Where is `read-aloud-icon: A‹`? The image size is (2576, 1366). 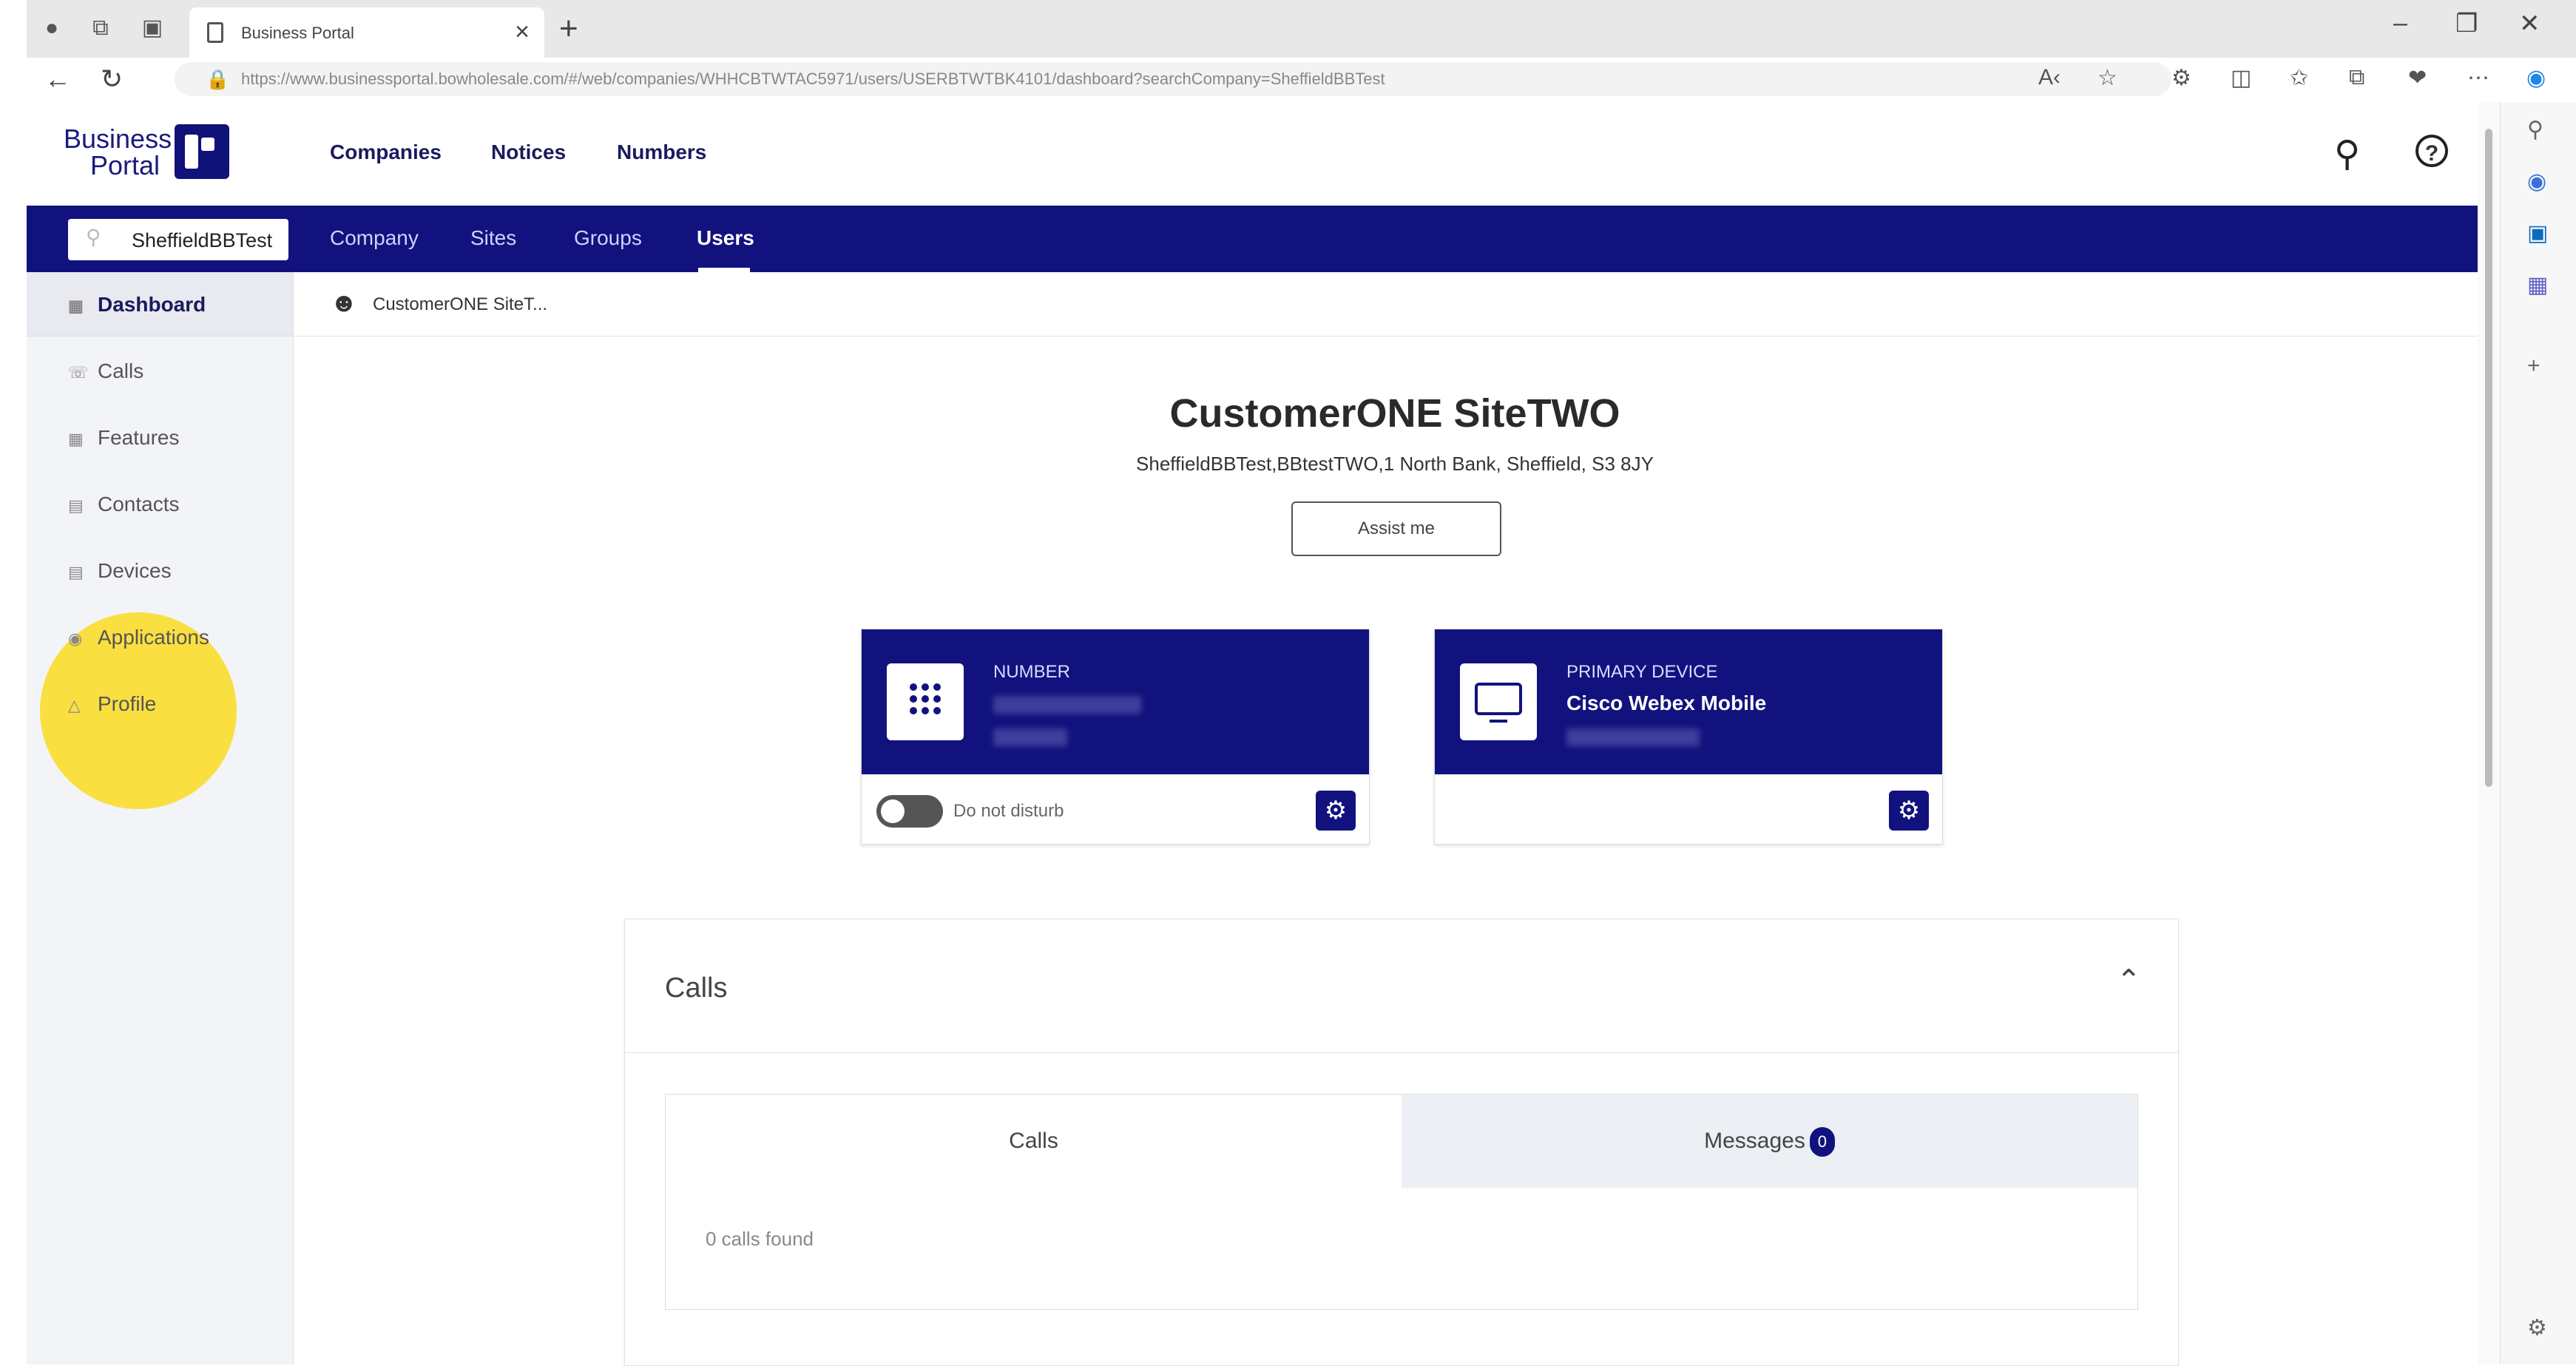
read-aloud-icon: A‹ is located at coordinates (2049, 77).